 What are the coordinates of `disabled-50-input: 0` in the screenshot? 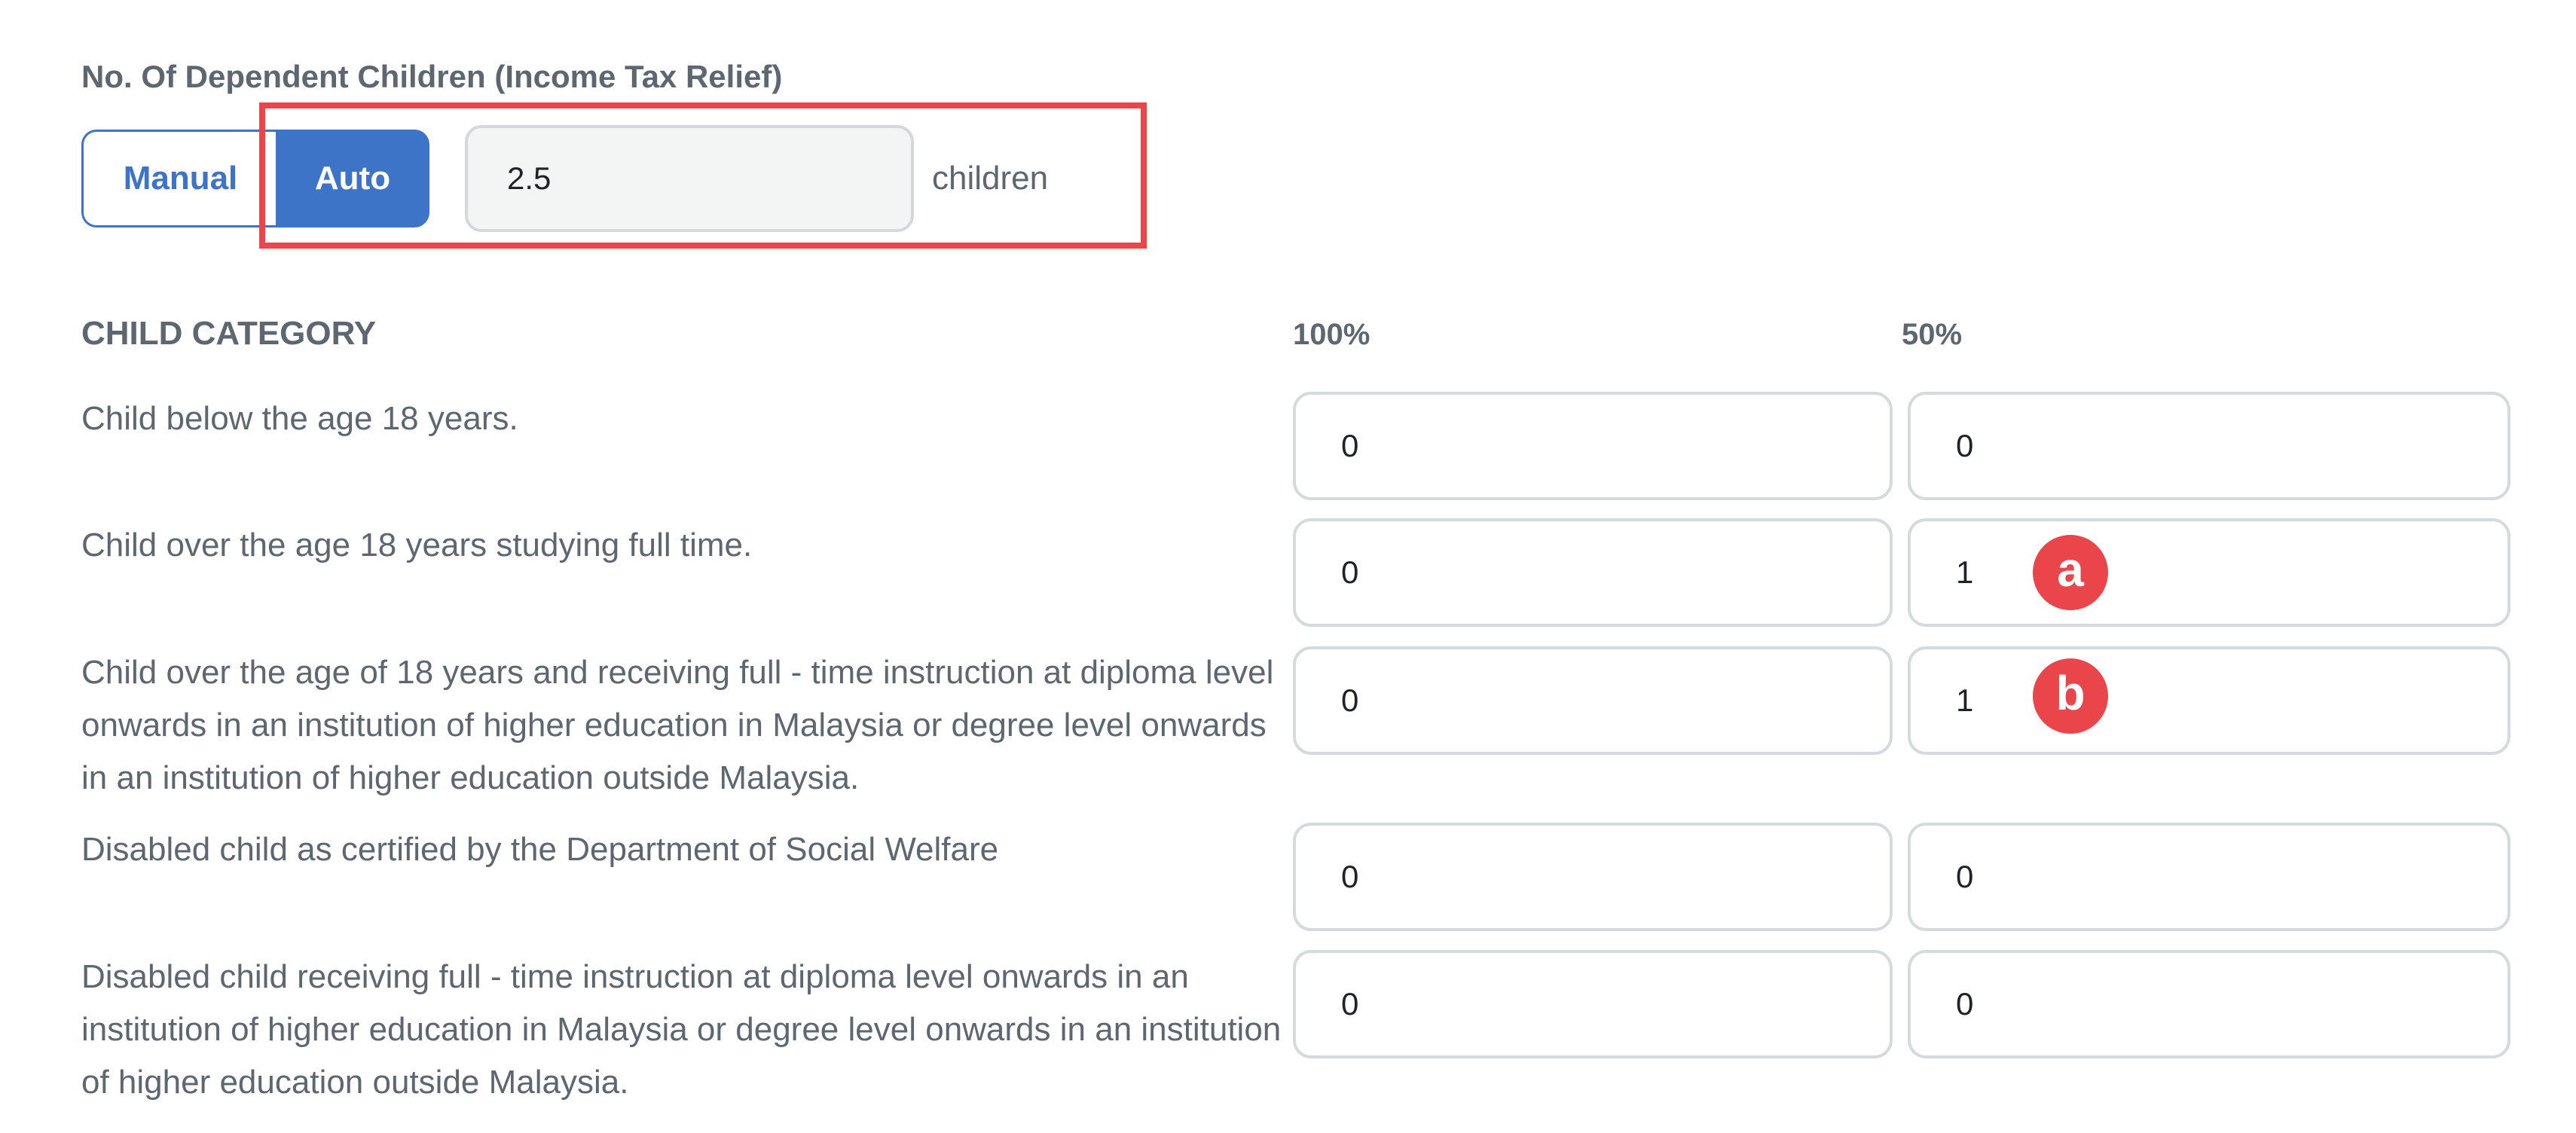 It's located at (2209, 877).